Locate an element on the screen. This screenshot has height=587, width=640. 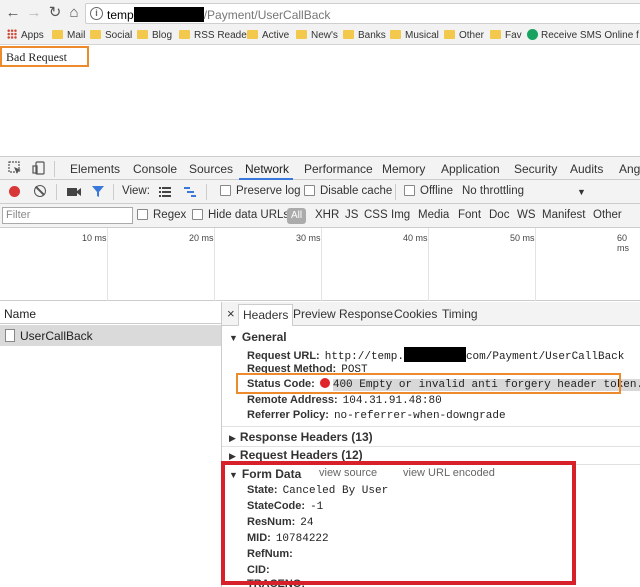
tab-response: Response is located at coordinates (366, 314).